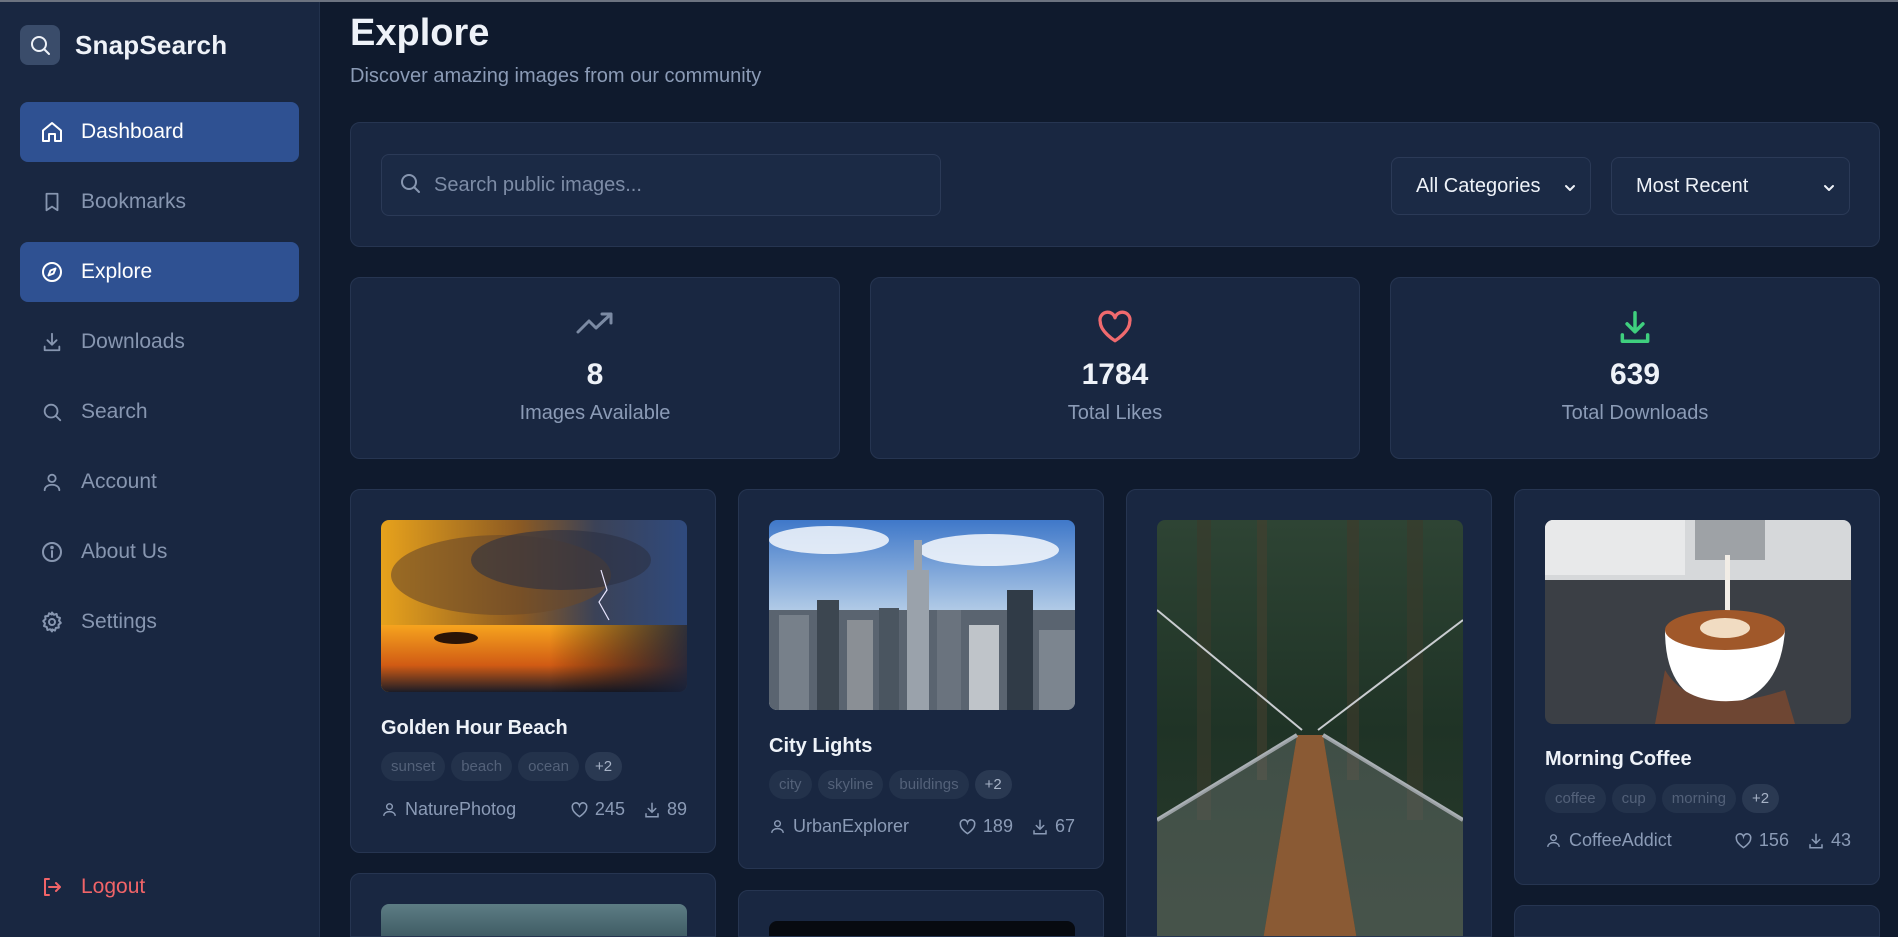 This screenshot has width=1898, height=937. I want to click on logout-icon, so click(52, 887).